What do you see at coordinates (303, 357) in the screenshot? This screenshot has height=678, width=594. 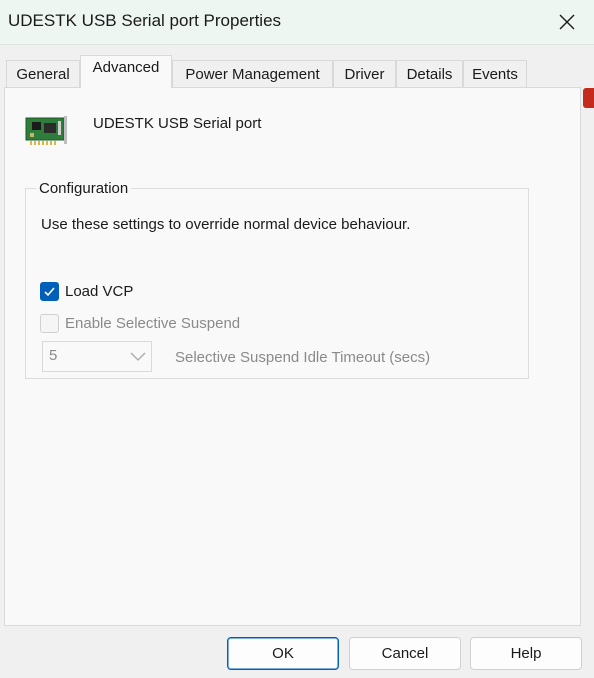 I see `idle-timeout-label: Selective Suspend Idle Timeout (secs)` at bounding box center [303, 357].